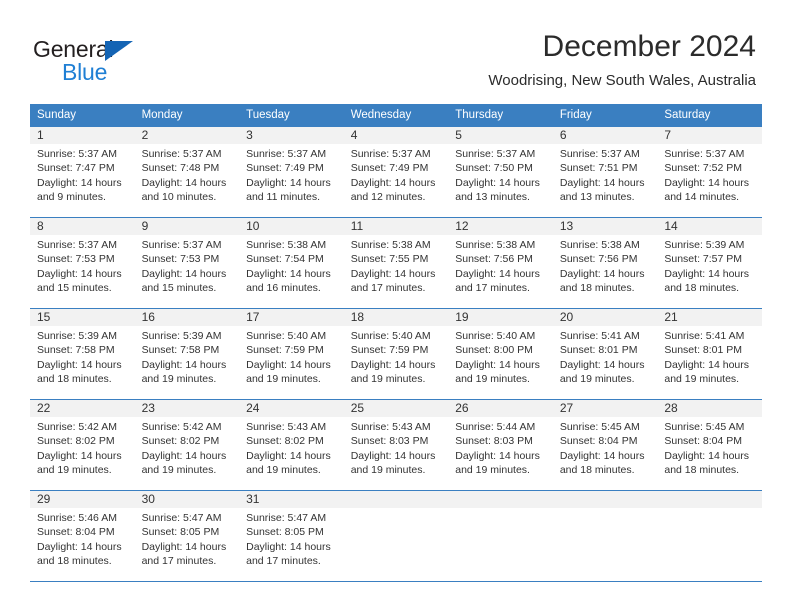 The image size is (792, 612). What do you see at coordinates (179, 287) in the screenshot?
I see `daylight-duration-line2: and 15 minutes.` at bounding box center [179, 287].